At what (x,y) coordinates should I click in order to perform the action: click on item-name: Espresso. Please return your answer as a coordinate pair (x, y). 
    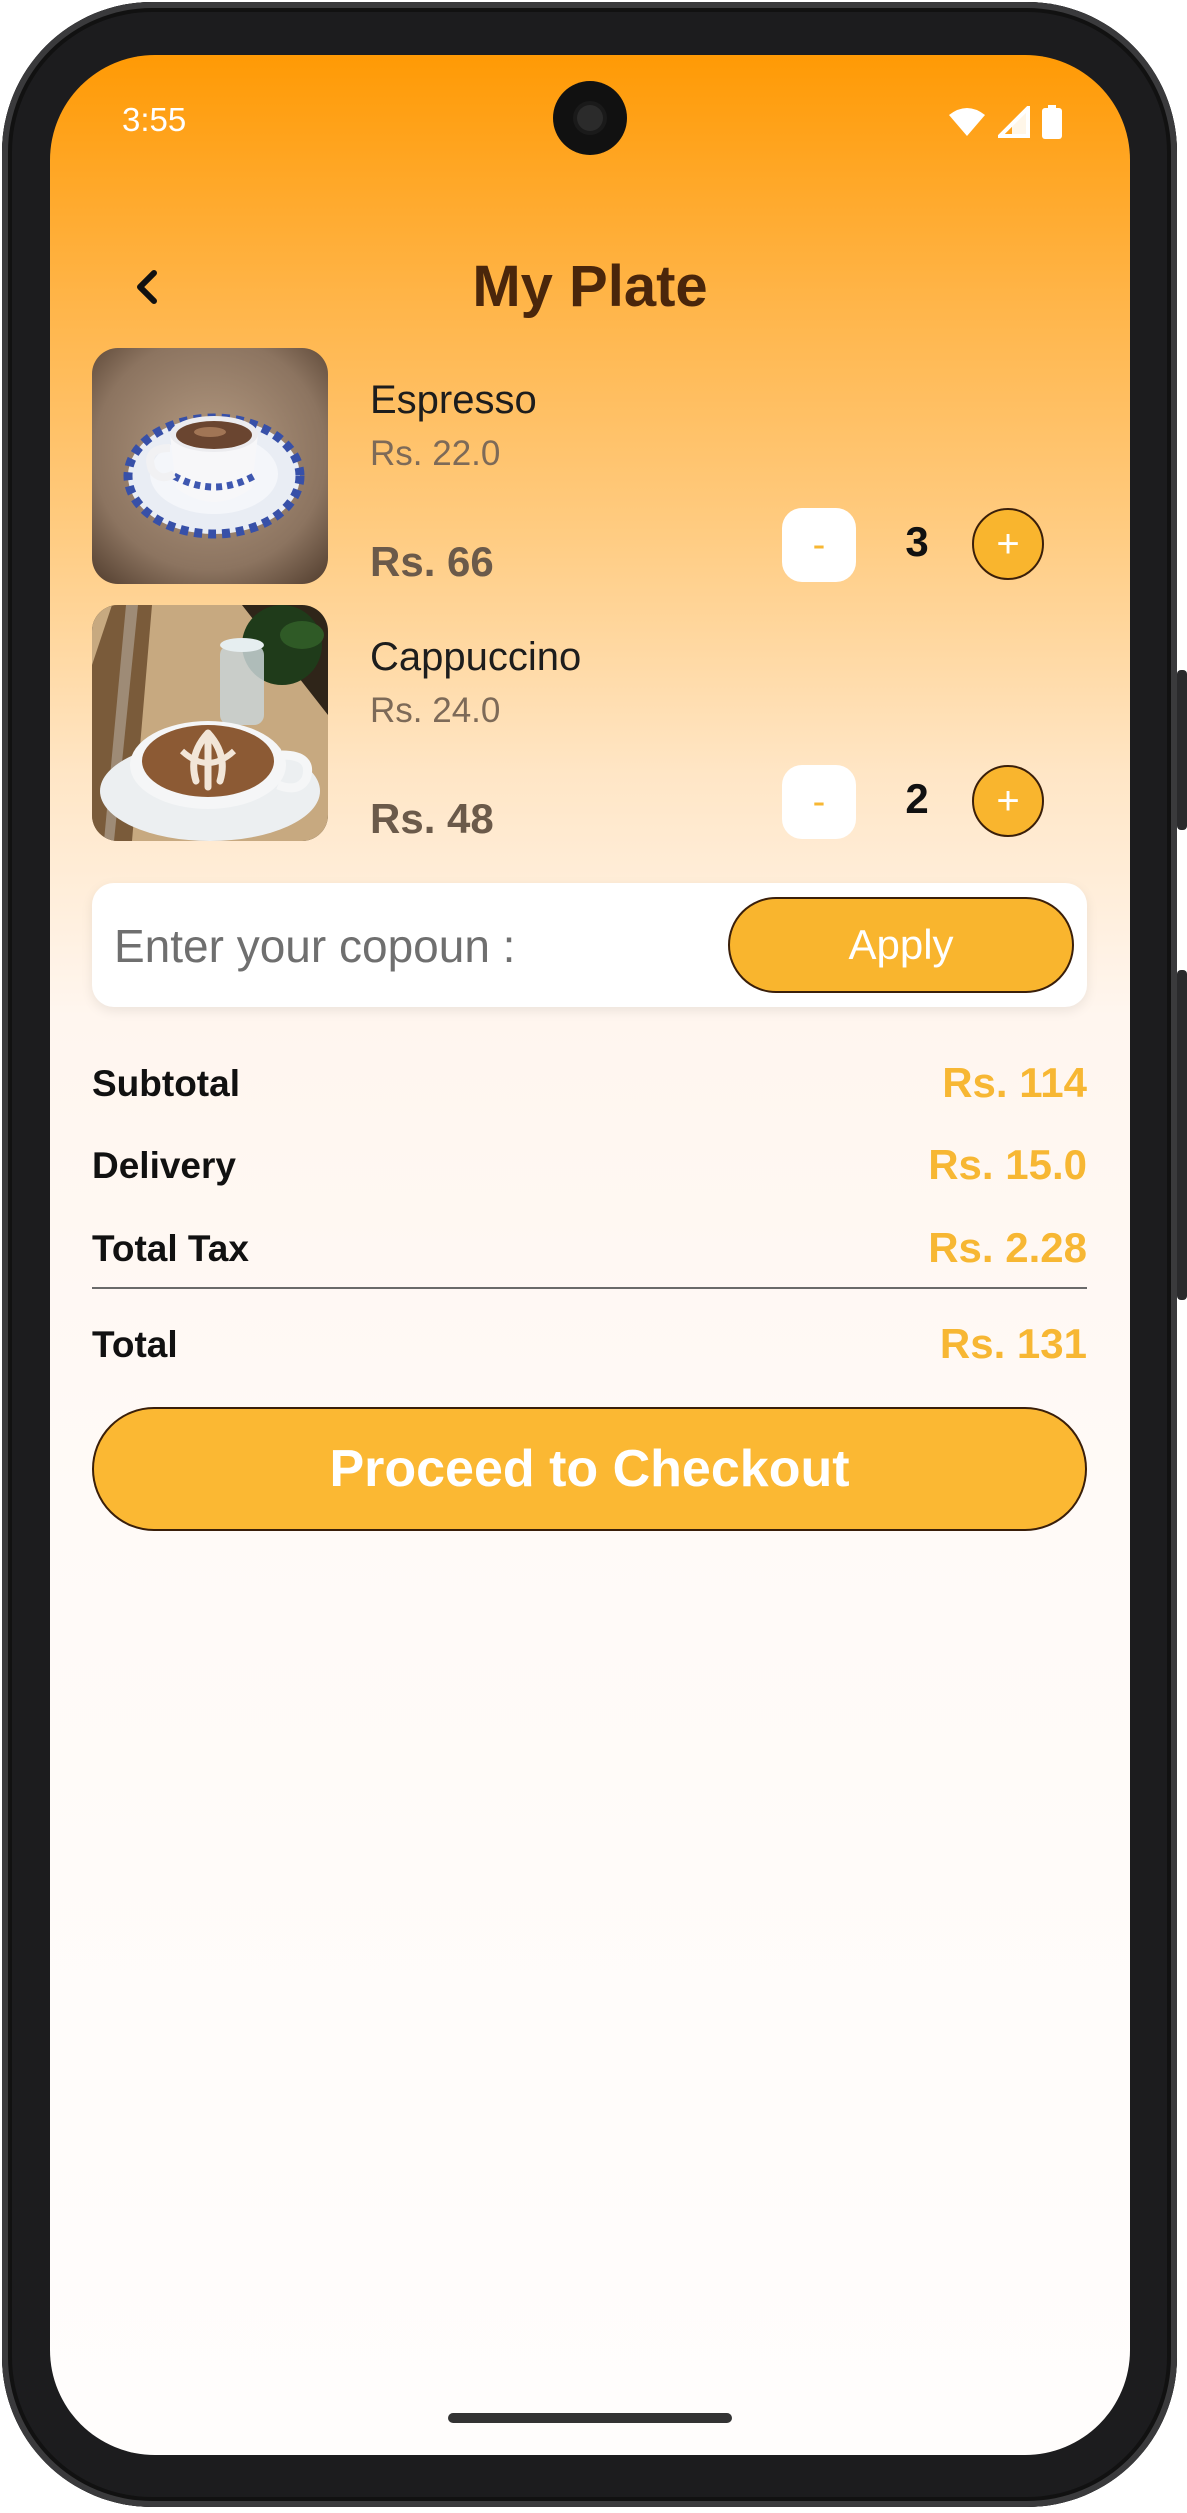
    Looking at the image, I should click on (453, 400).